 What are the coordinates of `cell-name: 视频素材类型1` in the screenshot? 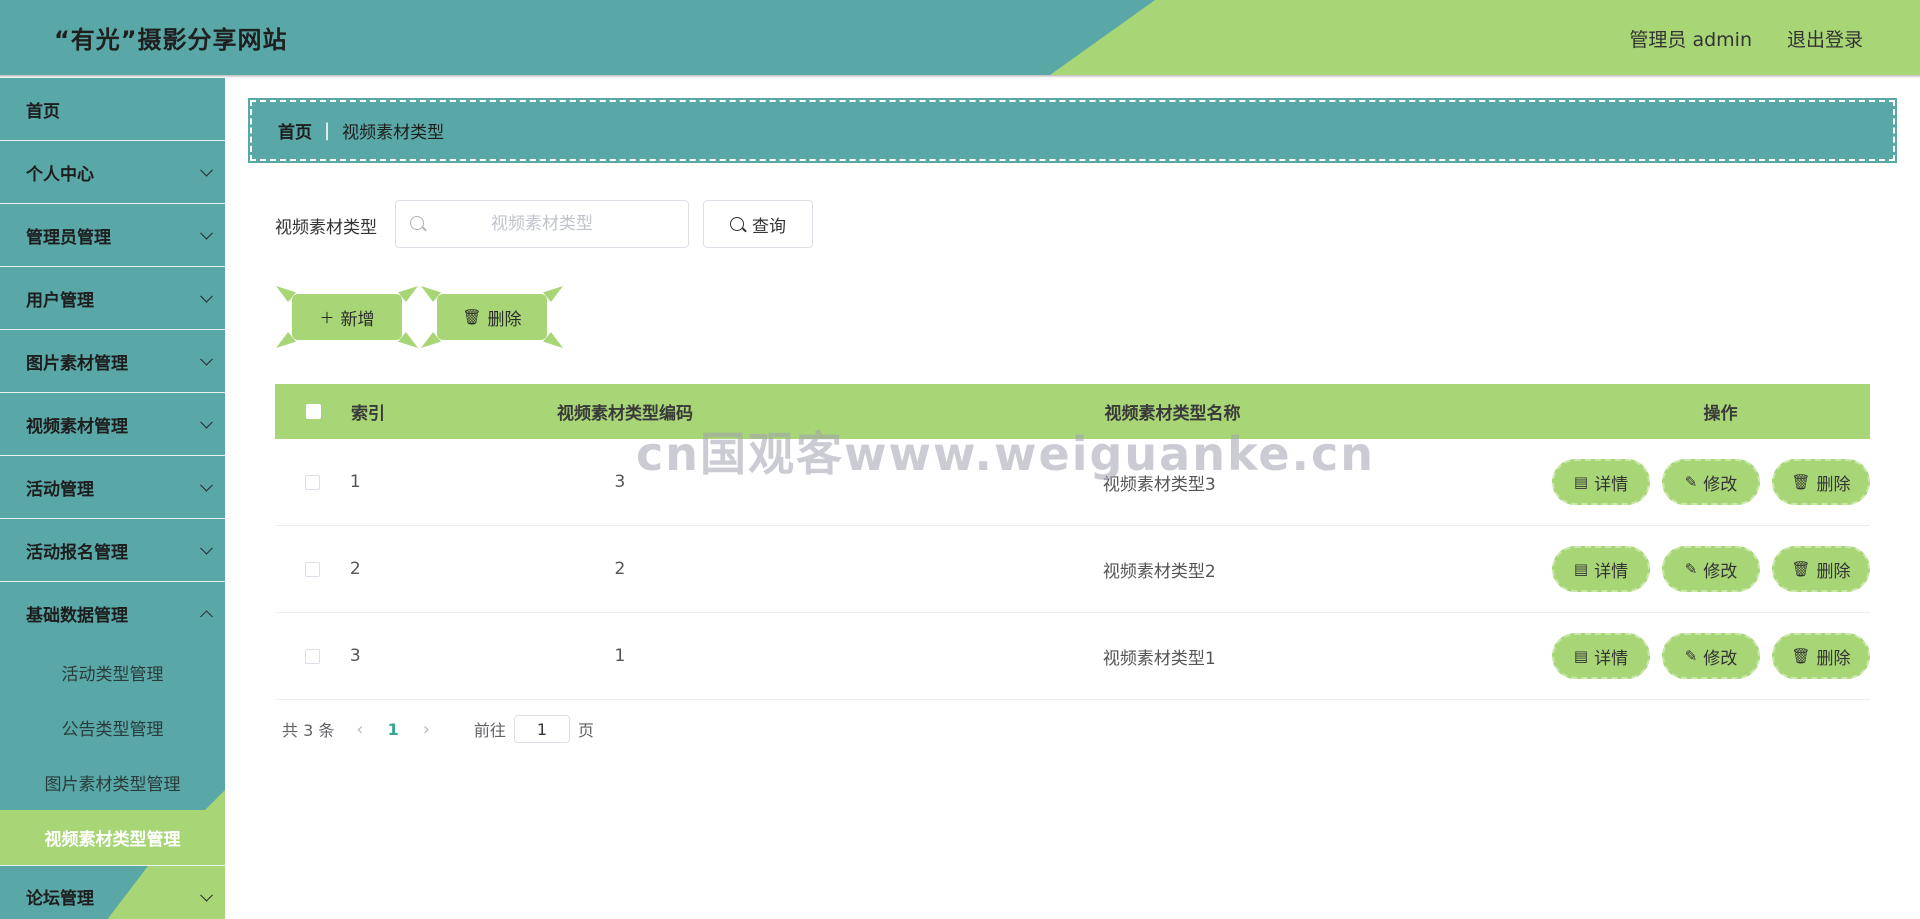 It's located at (1159, 658).